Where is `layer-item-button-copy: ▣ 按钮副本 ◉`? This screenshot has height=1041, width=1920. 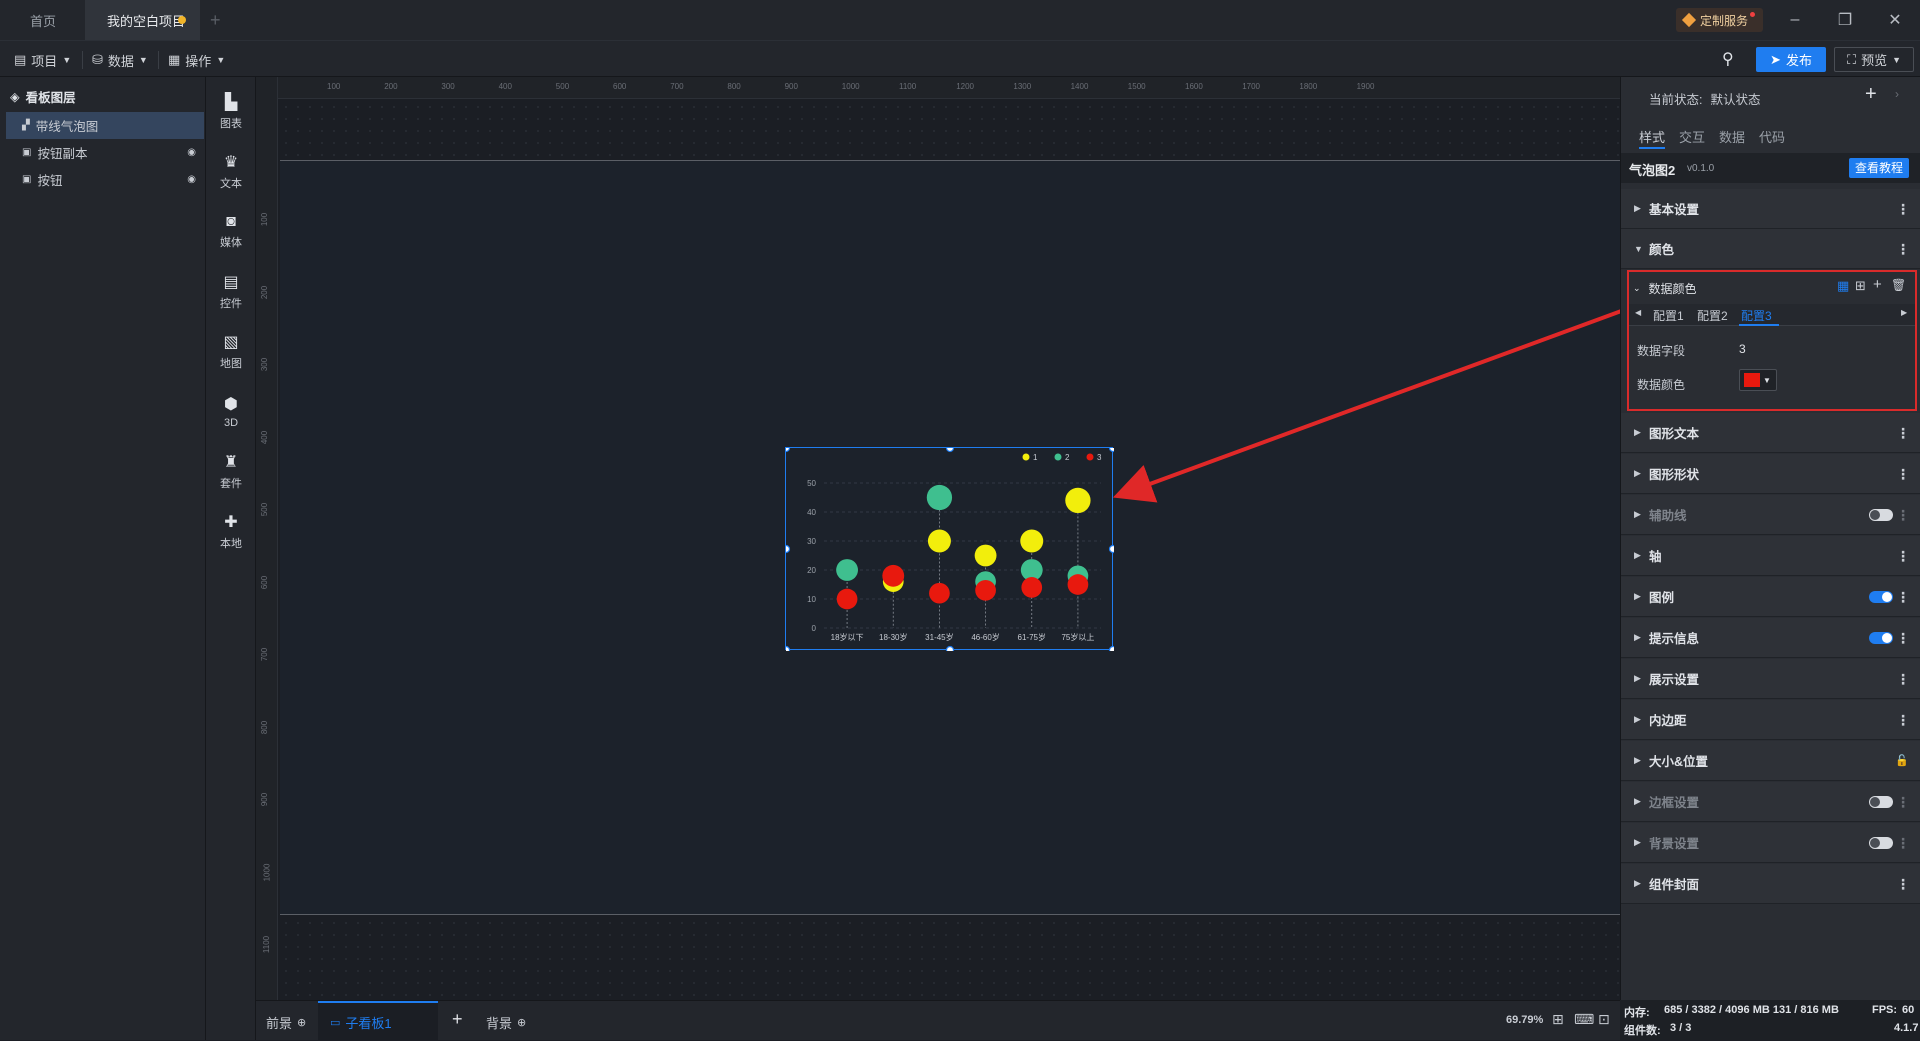 layer-item-button-copy: ▣ 按钮副本 ◉ is located at coordinates (105, 152).